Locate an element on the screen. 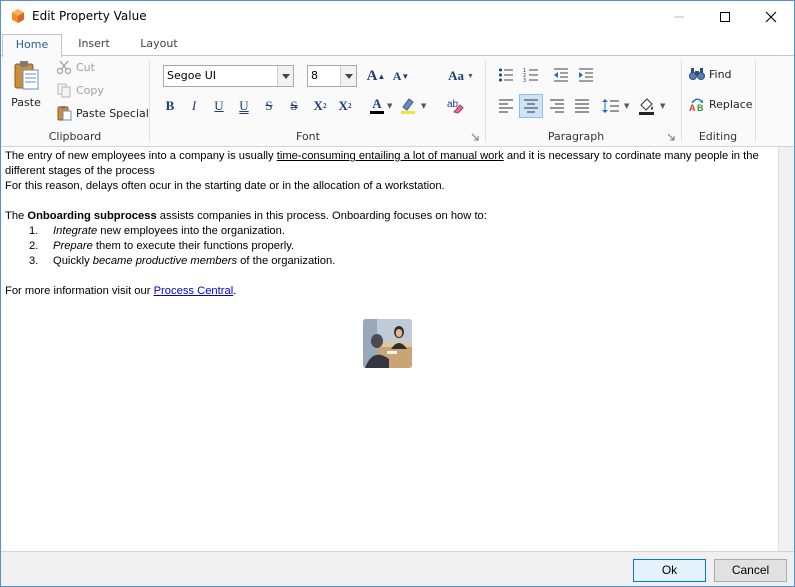  highlighter-icon is located at coordinates (408, 106).